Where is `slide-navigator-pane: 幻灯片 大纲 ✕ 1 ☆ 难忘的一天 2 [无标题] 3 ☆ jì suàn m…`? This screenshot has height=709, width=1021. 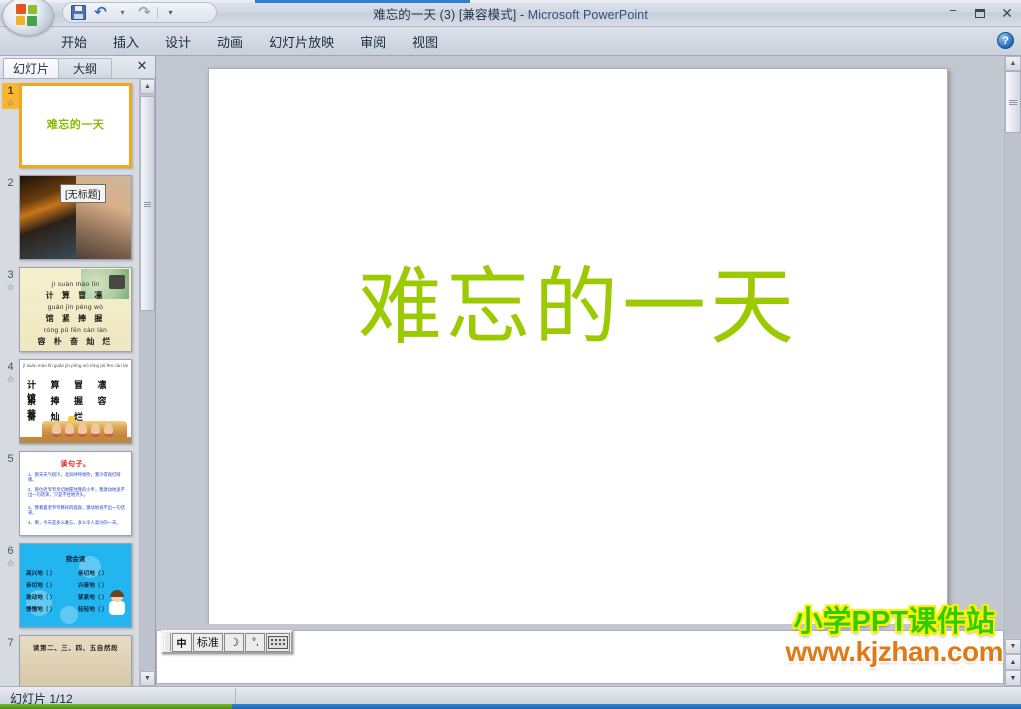 slide-navigator-pane: 幻灯片 大纲 ✕ 1 ☆ 难忘的一天 2 [无标题] 3 ☆ jì suàn m… is located at coordinates (78, 371).